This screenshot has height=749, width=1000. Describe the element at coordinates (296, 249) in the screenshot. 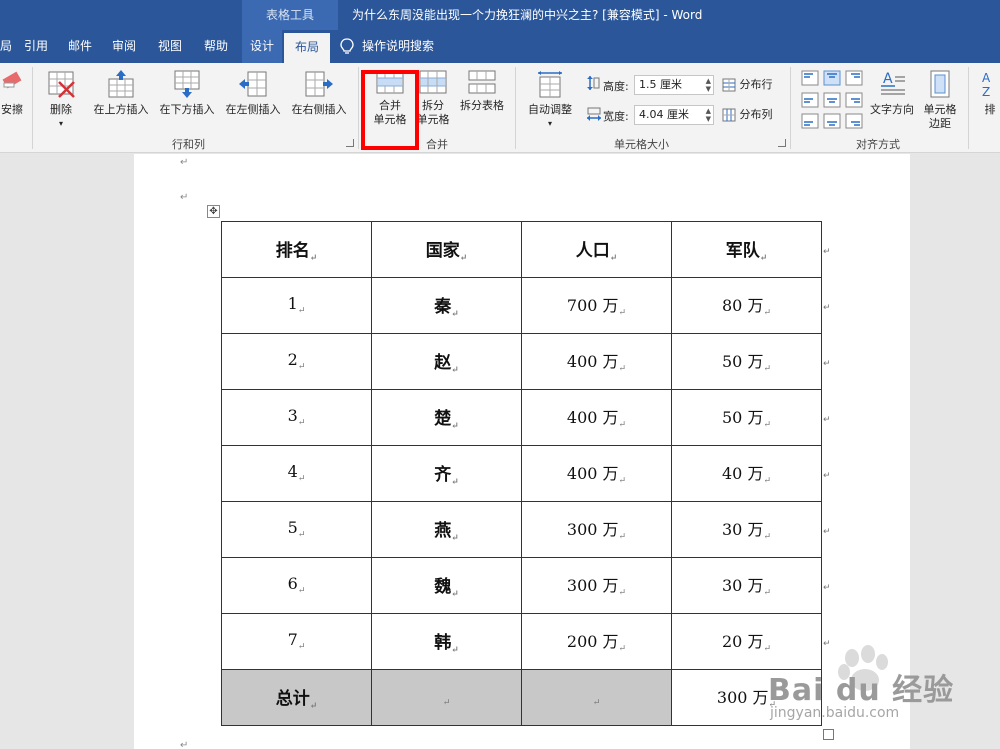

I see `header-cell: 排名↵` at that location.